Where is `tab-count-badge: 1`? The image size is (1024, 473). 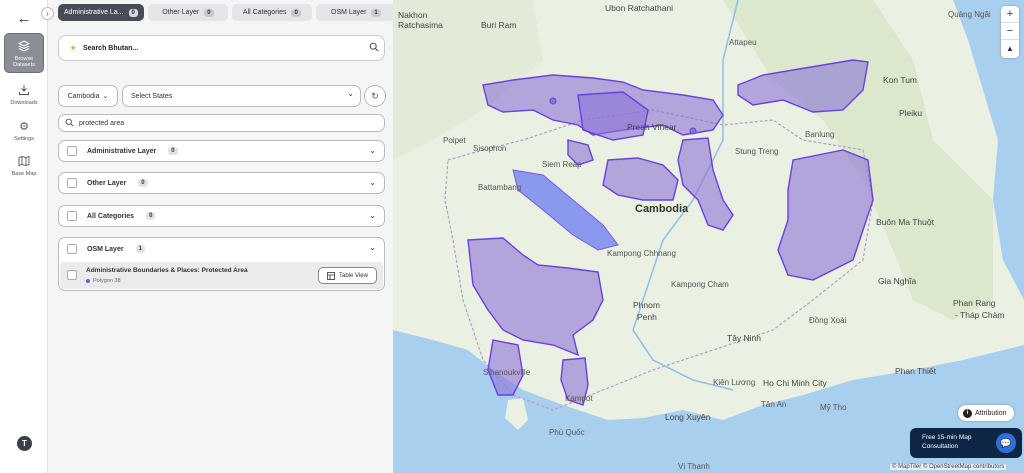 tab-count-badge: 1 is located at coordinates (376, 12).